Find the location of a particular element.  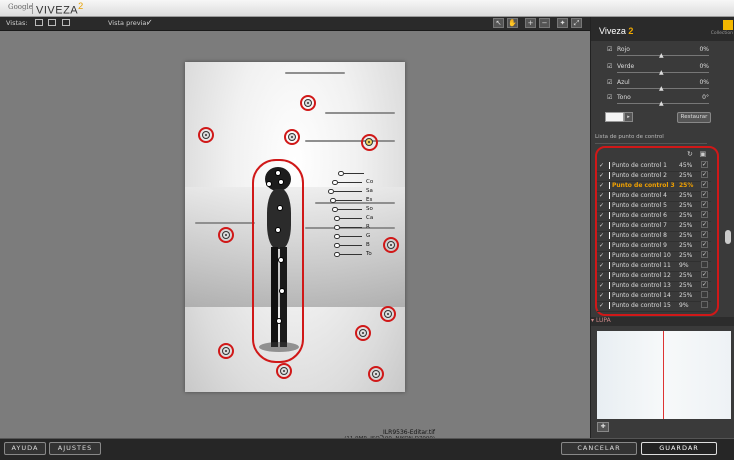

slider-red: R is located at coordinates (351, 228).